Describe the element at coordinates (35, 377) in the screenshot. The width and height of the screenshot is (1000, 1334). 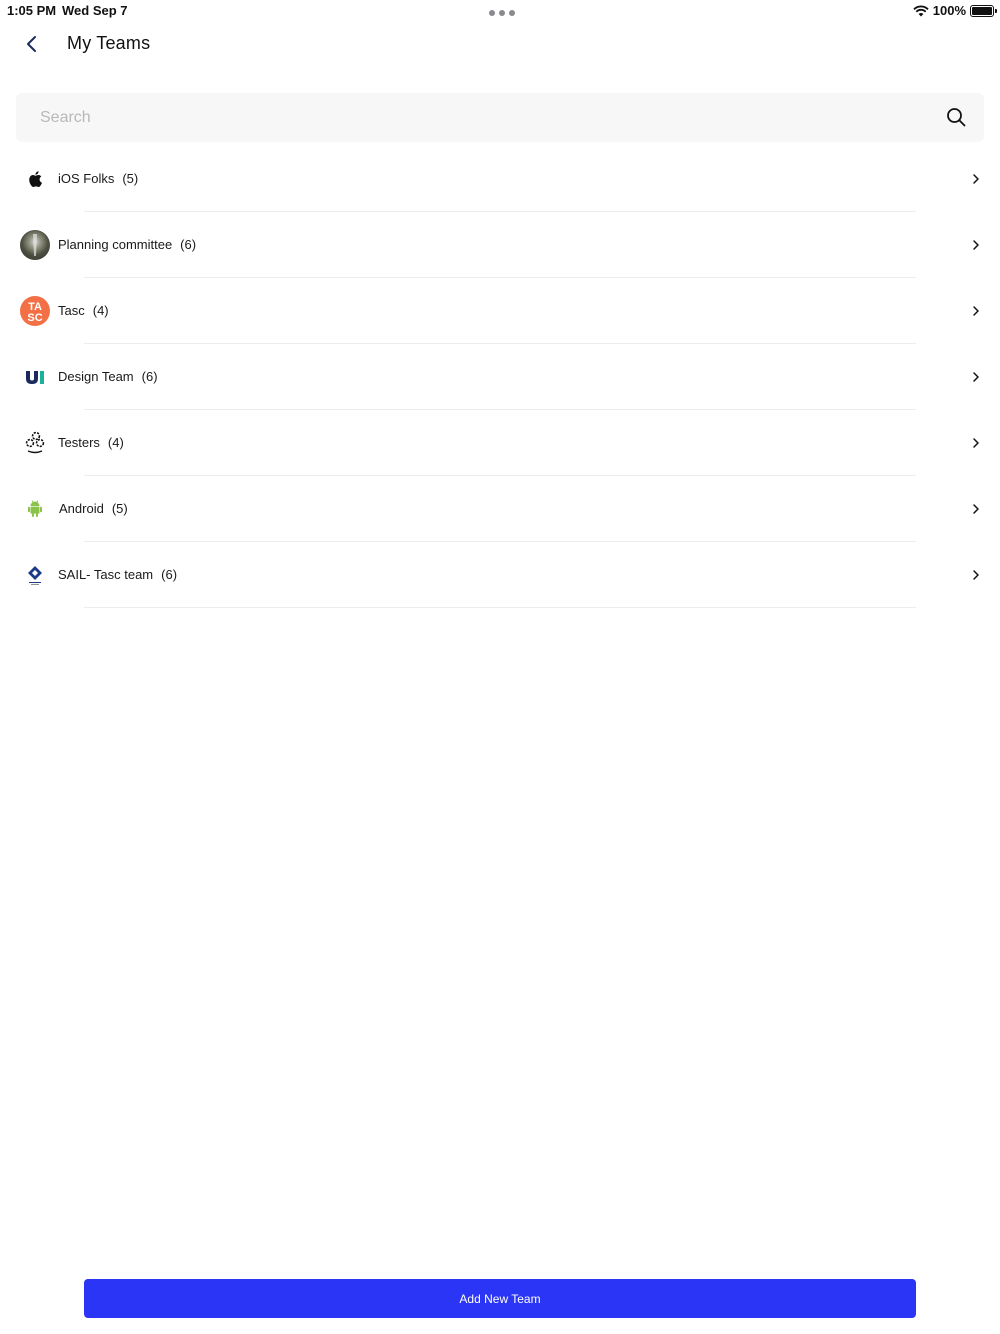
I see `ui-logo` at that location.